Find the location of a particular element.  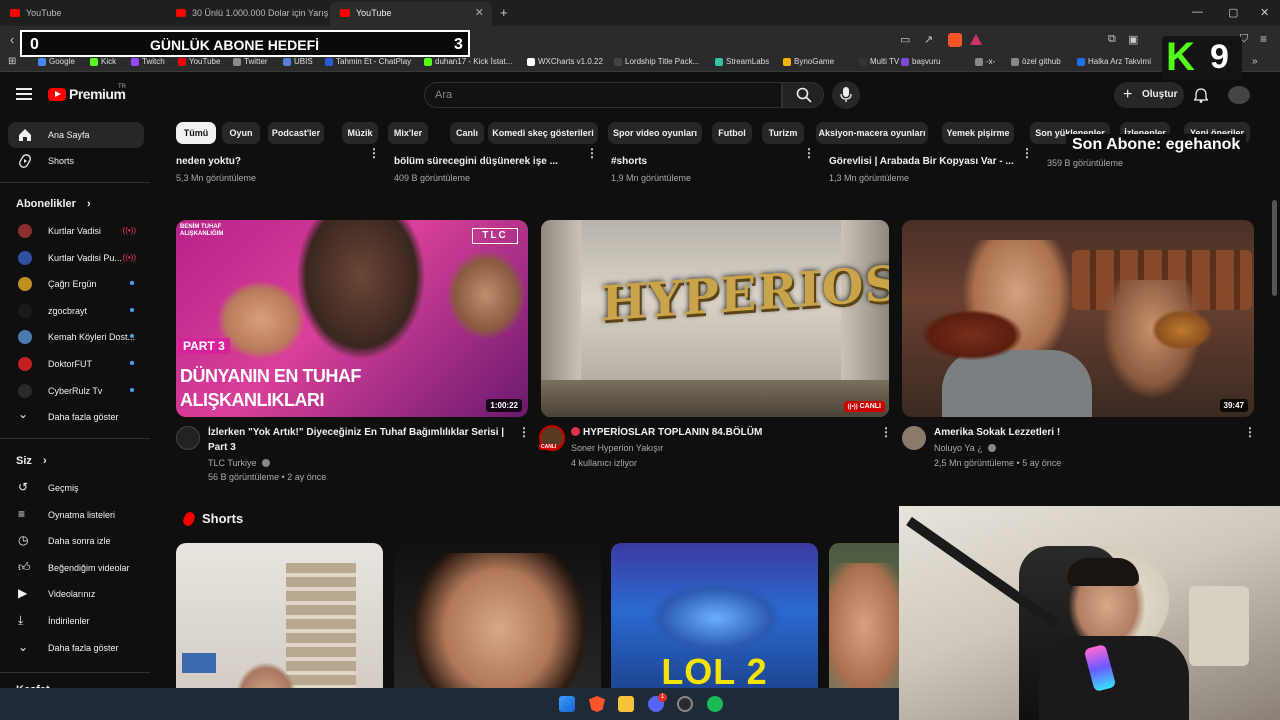

channel-name: TLC Turkiye is located at coordinates (239, 463).